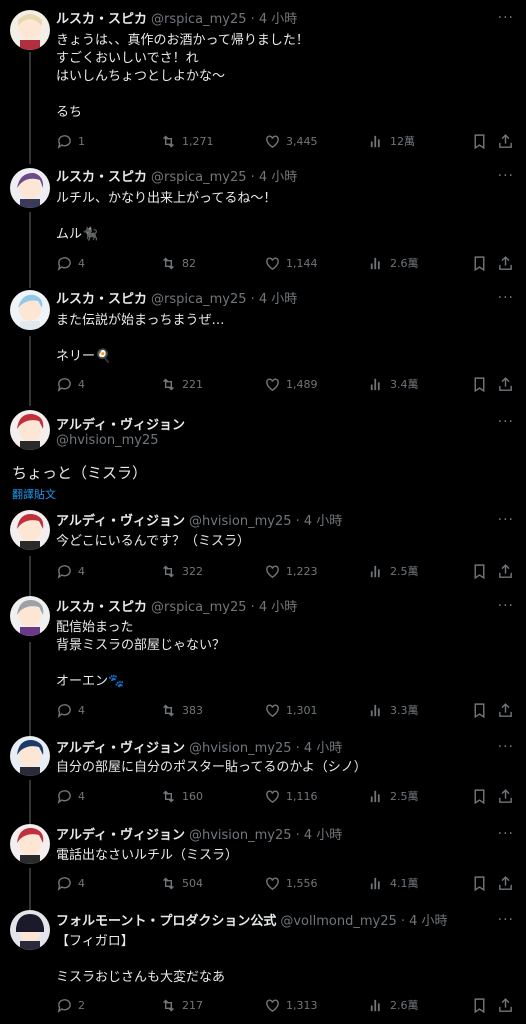 This screenshot has height=1024, width=526. I want to click on tweet-header: アルディ・ヴィジョン @hvision_my25 · 4 小時, so click(199, 835).